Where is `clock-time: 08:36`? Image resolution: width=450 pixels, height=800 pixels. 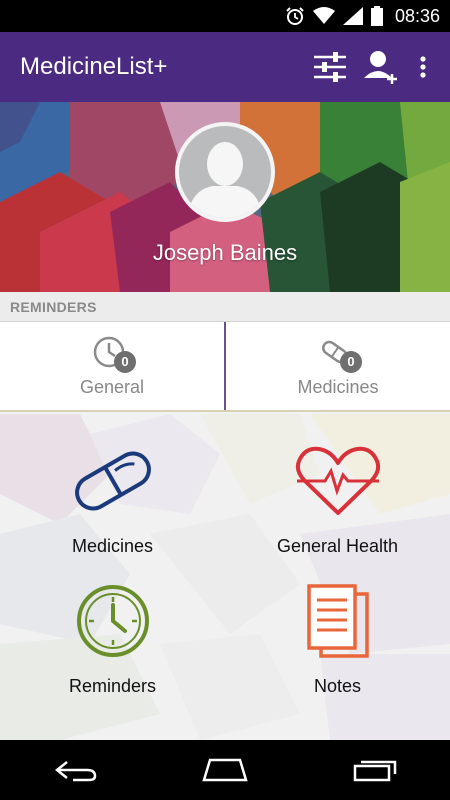 clock-time: 08:36 is located at coordinates (417, 15).